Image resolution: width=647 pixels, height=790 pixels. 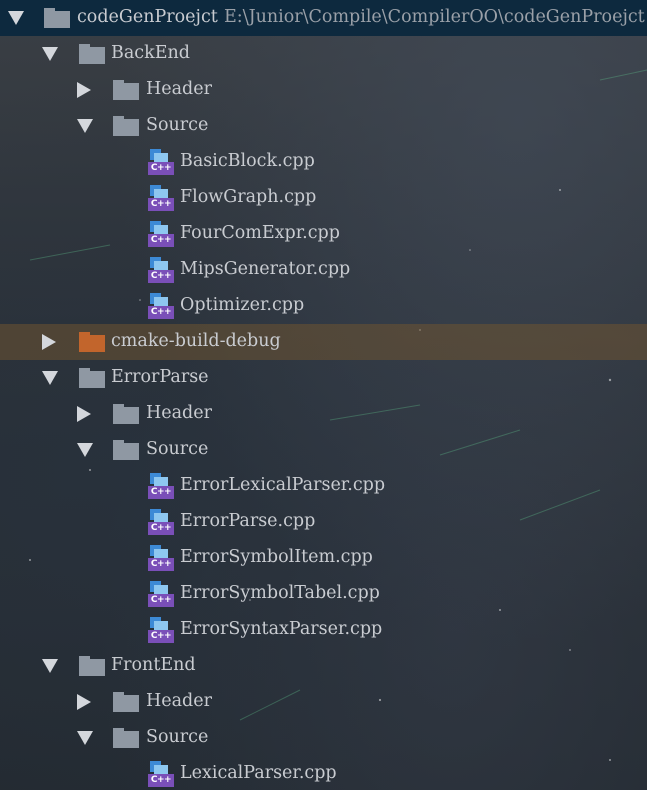 I want to click on folder-label: cmake-build-debug, so click(x=196, y=341).